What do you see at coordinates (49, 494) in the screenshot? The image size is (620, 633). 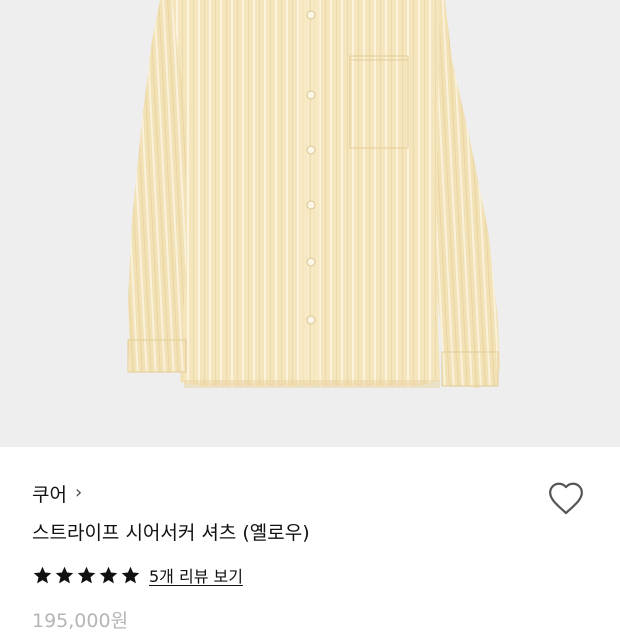 I see `brand-name: 쿠어` at bounding box center [49, 494].